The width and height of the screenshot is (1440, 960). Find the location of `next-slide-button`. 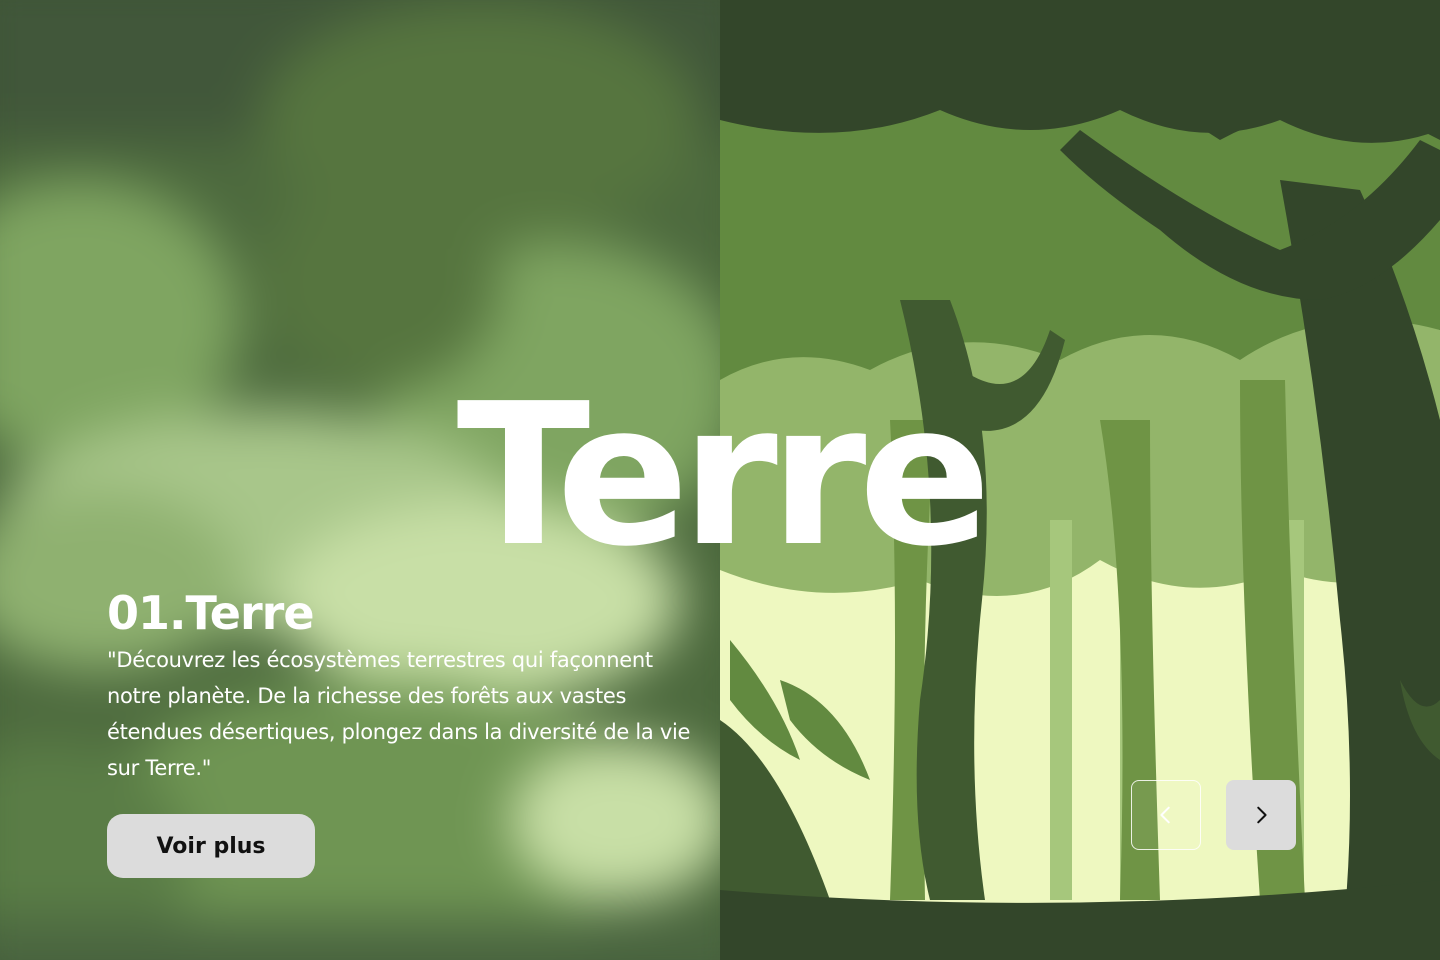

next-slide-button is located at coordinates (1261, 815).